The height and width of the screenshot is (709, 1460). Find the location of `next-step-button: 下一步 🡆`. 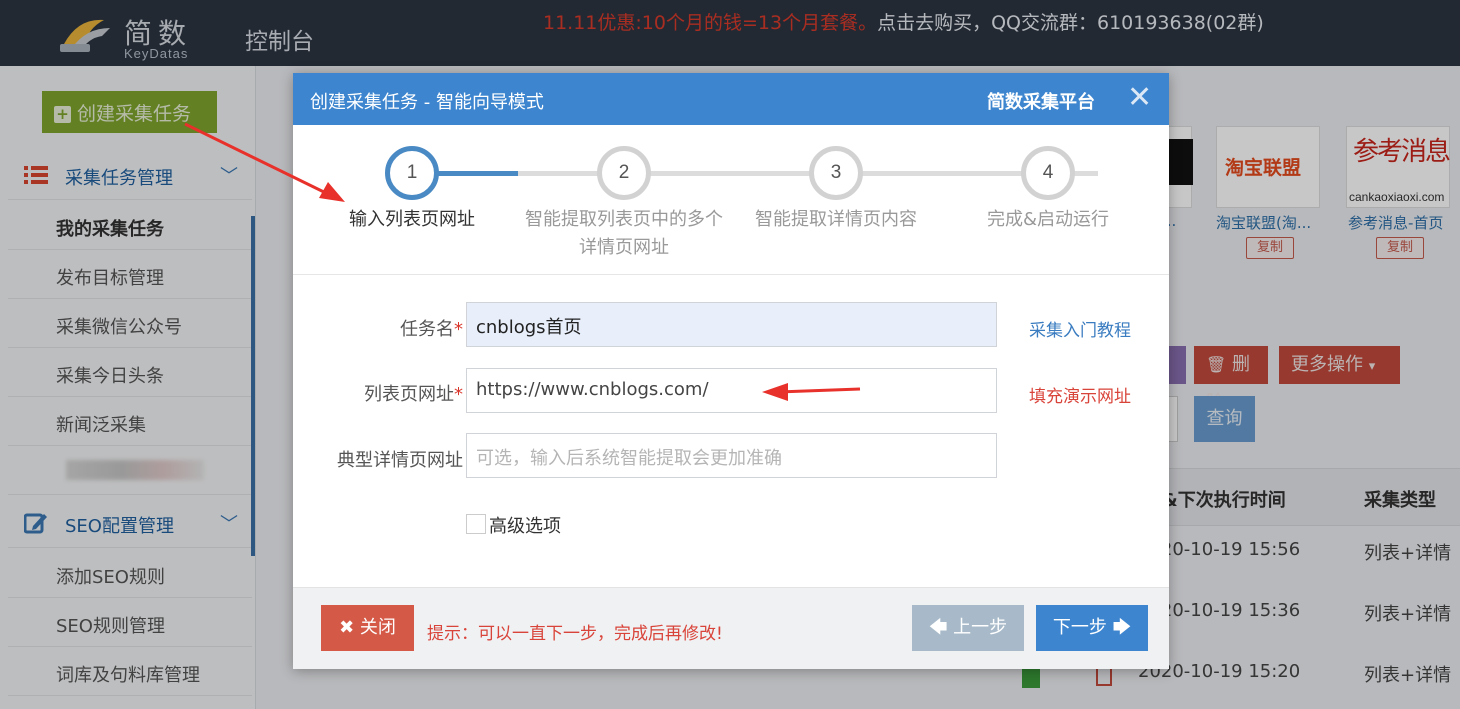

next-step-button: 下一步 🡆 is located at coordinates (1092, 628).